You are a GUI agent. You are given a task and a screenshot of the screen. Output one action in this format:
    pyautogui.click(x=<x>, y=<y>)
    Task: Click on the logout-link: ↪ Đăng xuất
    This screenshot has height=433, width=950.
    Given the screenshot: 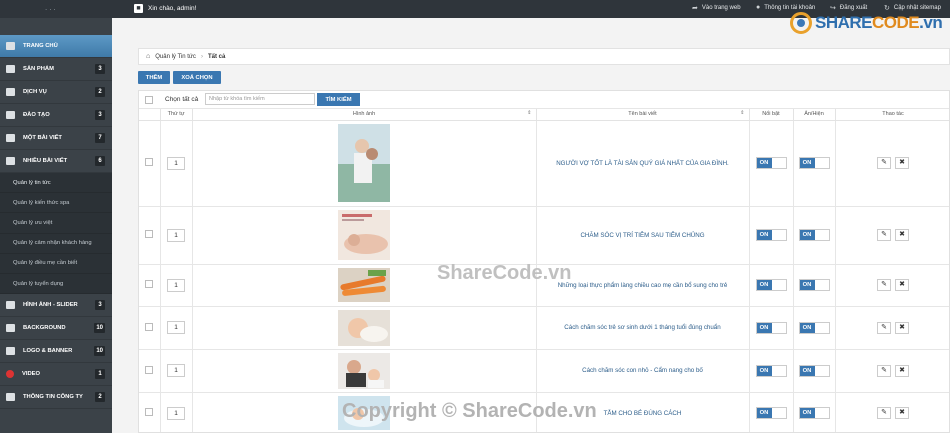 What is the action you would take?
    pyautogui.click(x=848, y=8)
    